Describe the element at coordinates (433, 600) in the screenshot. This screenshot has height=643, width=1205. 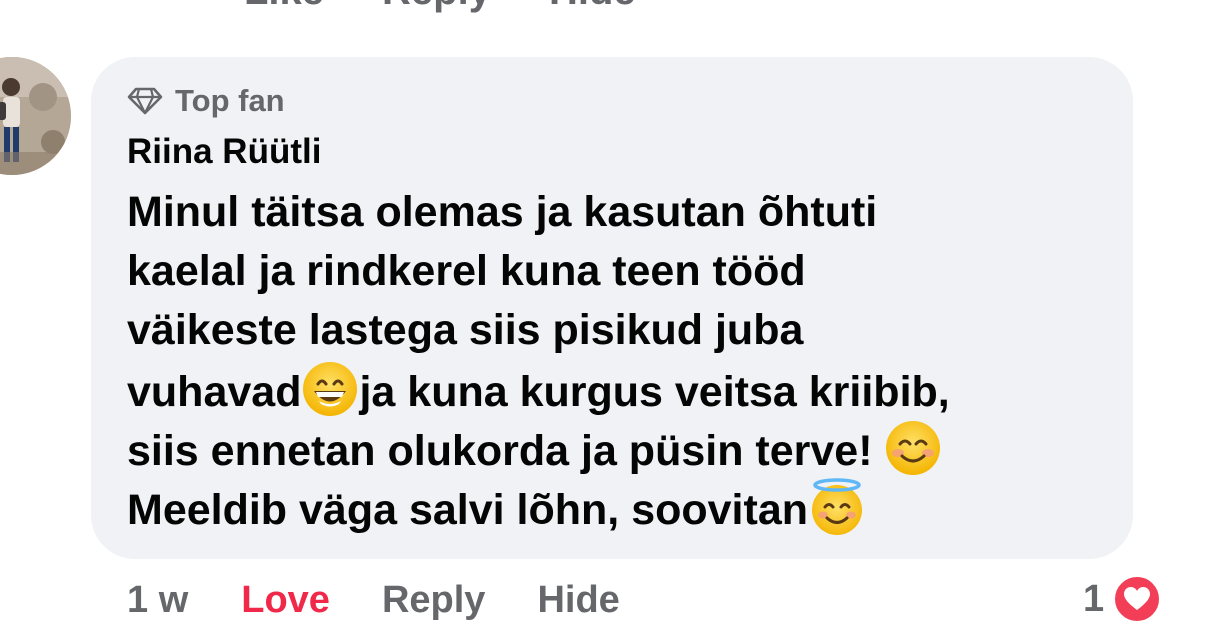
I see `reply-link: Reply` at that location.